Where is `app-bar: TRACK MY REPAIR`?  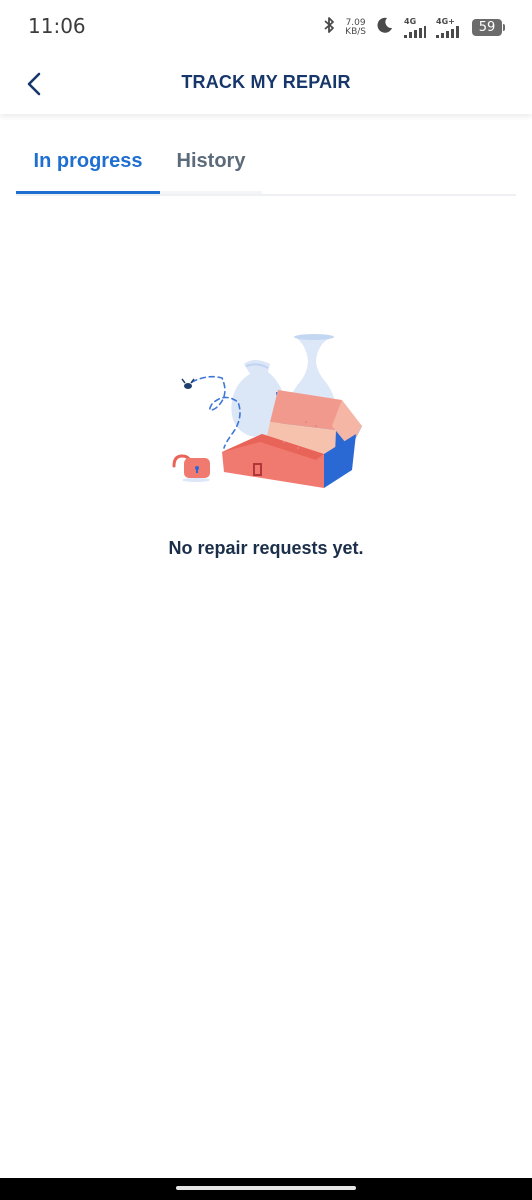 app-bar: TRACK MY REPAIR is located at coordinates (266, 85).